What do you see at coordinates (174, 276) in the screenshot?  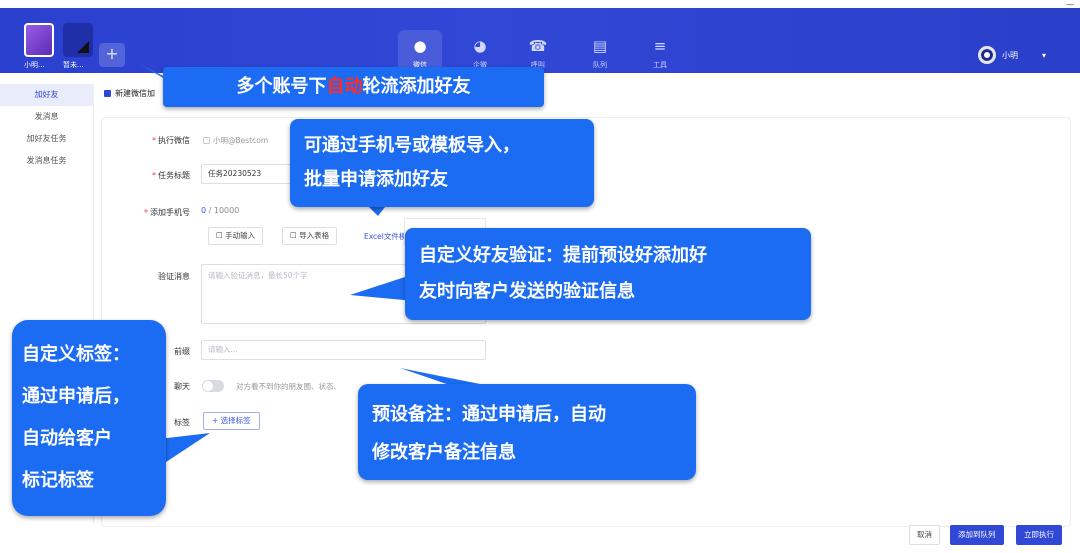 I see `verify-label: 验证消息` at bounding box center [174, 276].